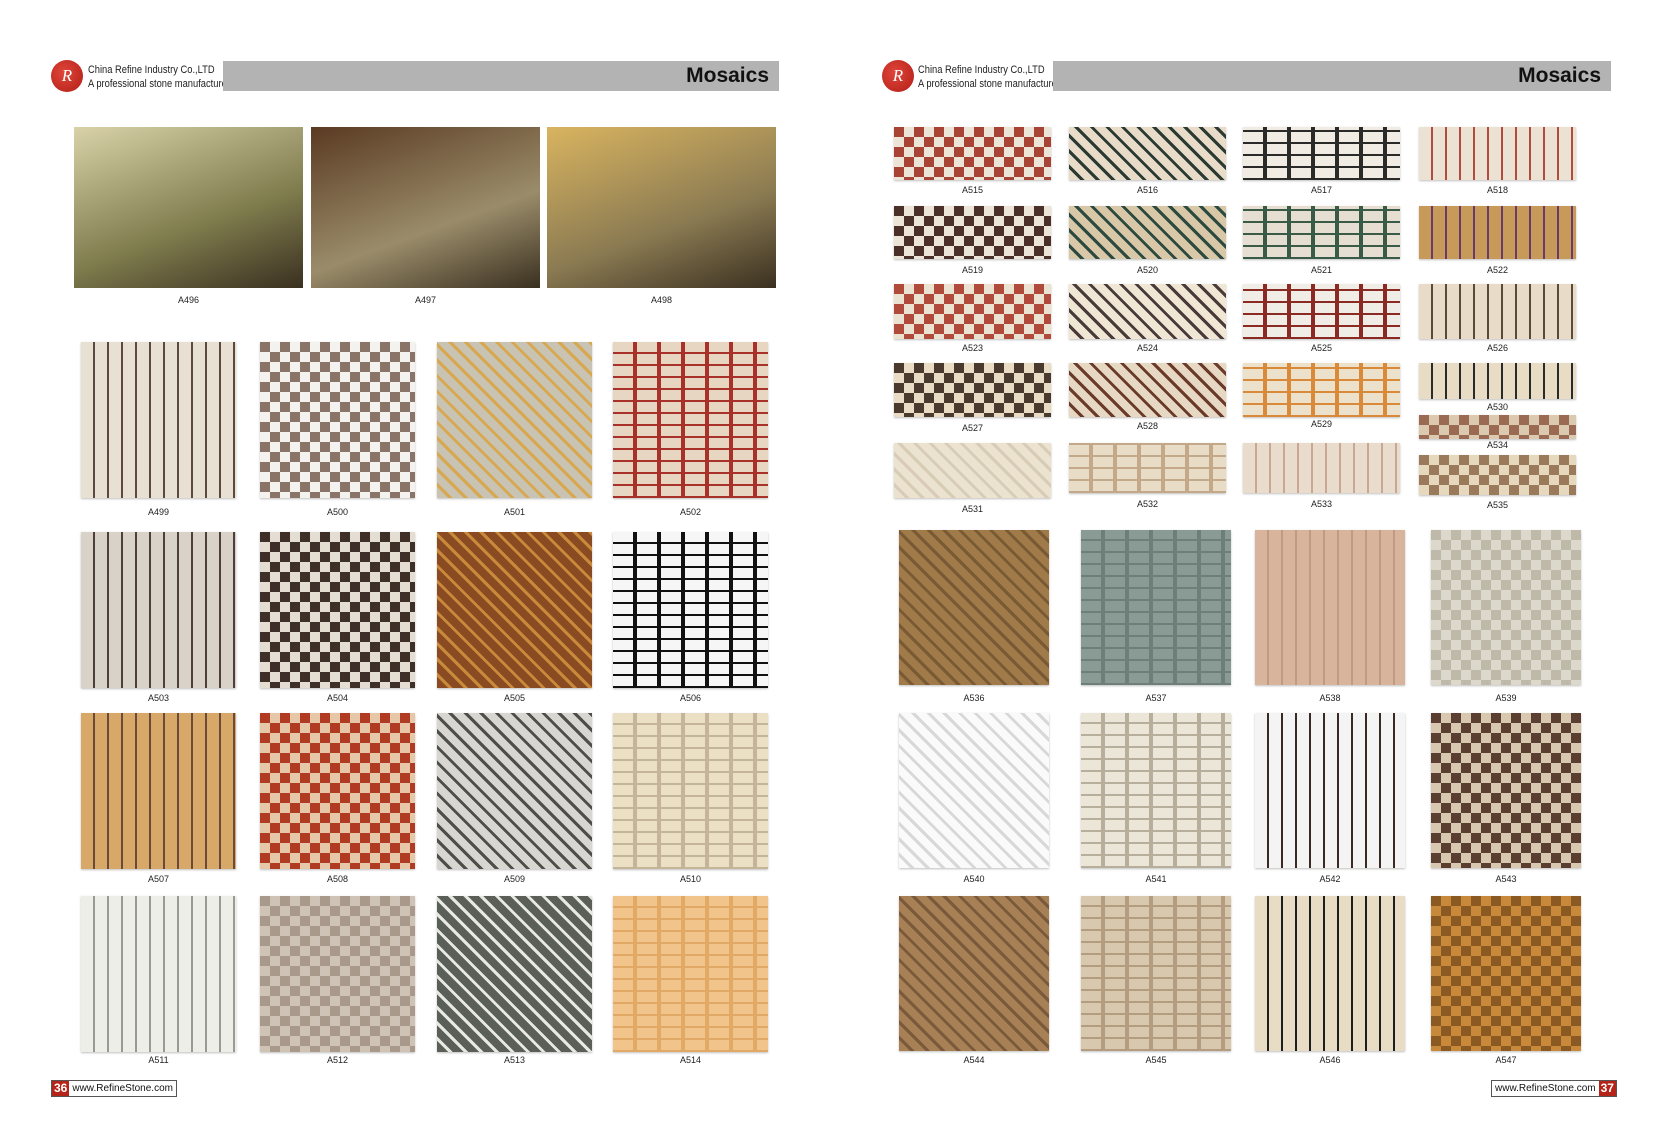  What do you see at coordinates (690, 512) in the screenshot?
I see `product-code-label: A502` at bounding box center [690, 512].